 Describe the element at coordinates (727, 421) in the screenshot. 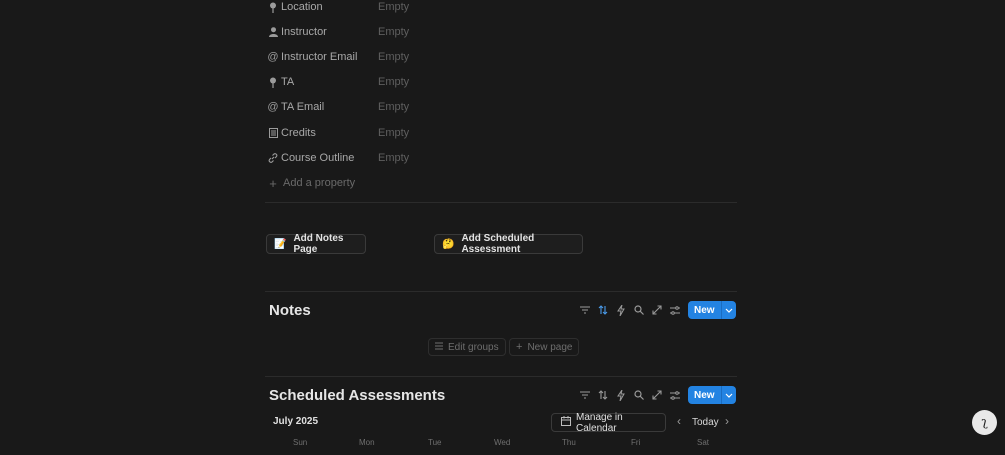

I see `chevron-right-icon: ›` at that location.